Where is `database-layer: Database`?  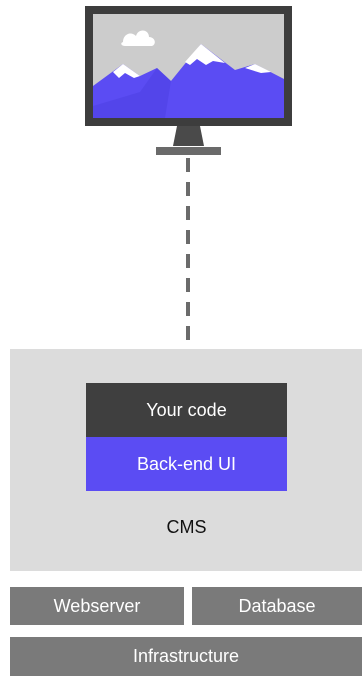
database-layer: Database is located at coordinates (277, 606).